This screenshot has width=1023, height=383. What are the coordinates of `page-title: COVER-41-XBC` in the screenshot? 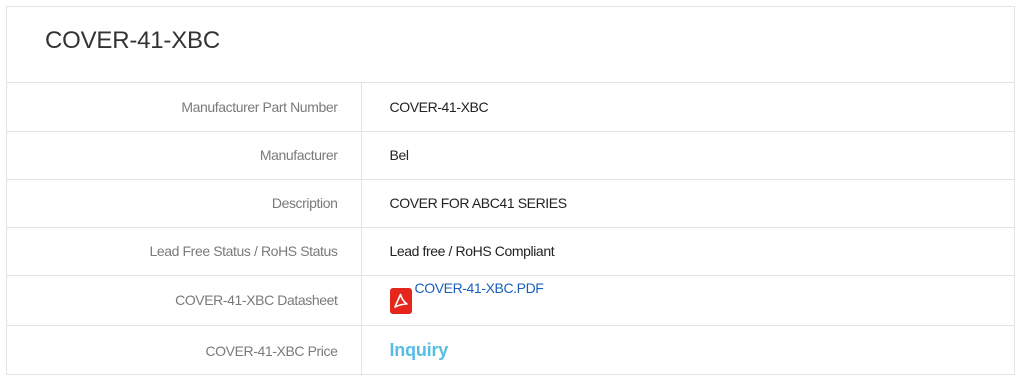 It's located at (132, 40).